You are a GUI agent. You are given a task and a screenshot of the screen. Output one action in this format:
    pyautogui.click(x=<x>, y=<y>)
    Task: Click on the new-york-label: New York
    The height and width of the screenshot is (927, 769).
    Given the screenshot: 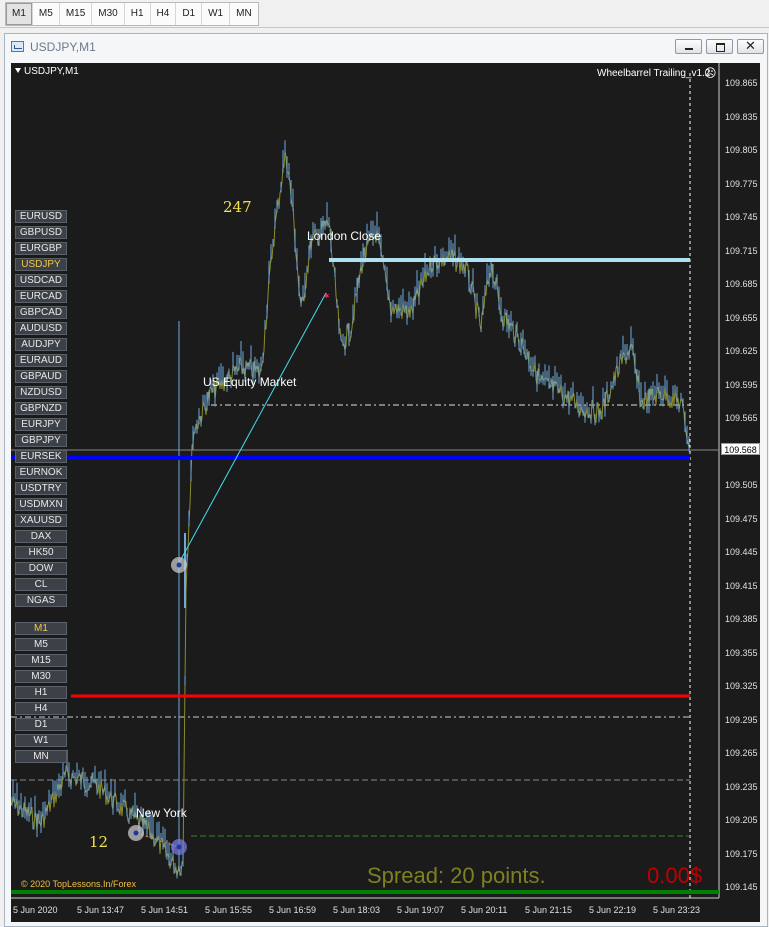 What is the action you would take?
    pyautogui.click(x=161, y=813)
    